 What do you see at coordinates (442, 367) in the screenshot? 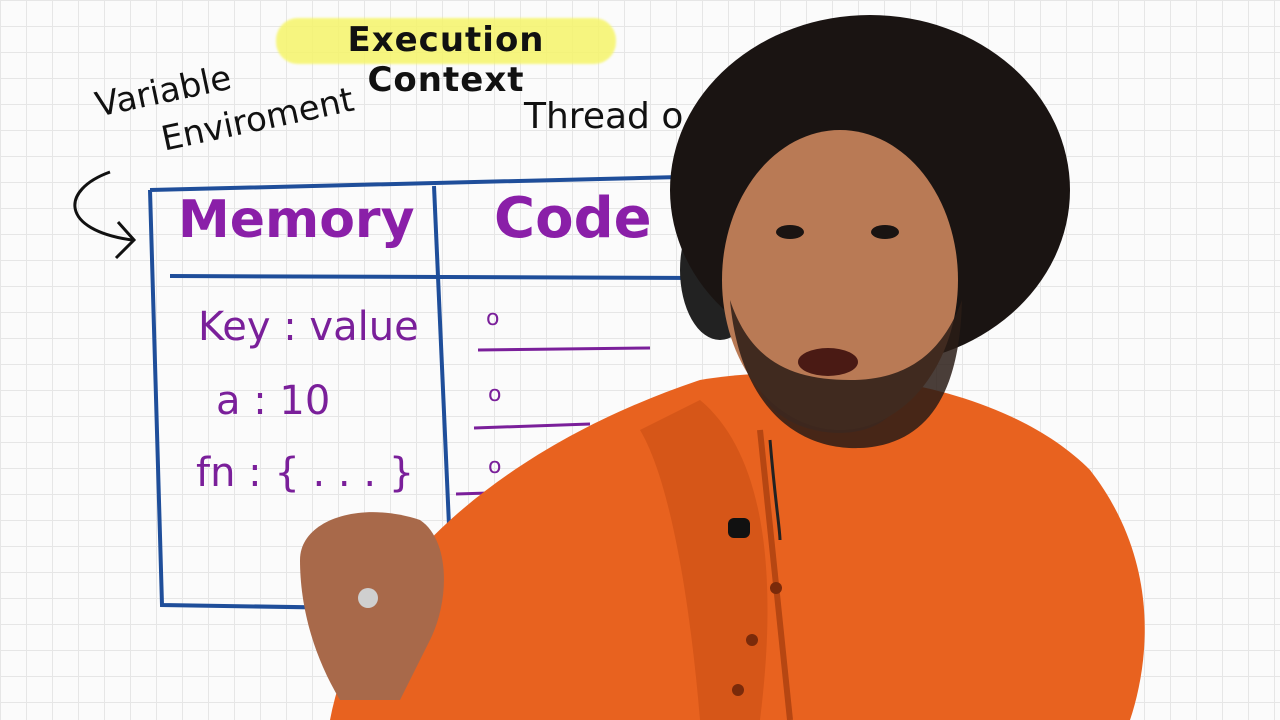
I see `column-divider` at bounding box center [442, 367].